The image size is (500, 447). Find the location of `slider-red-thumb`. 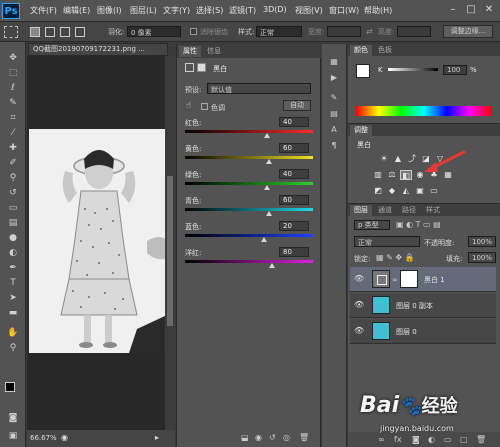

slider-red-thumb is located at coordinates (266, 135).